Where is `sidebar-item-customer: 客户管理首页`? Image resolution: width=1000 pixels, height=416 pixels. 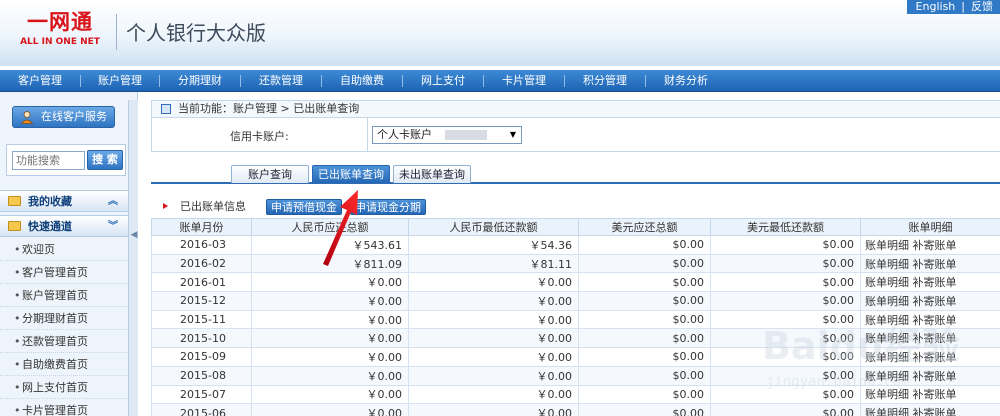
sidebar-item-customer: 客户管理首页 is located at coordinates (64, 272).